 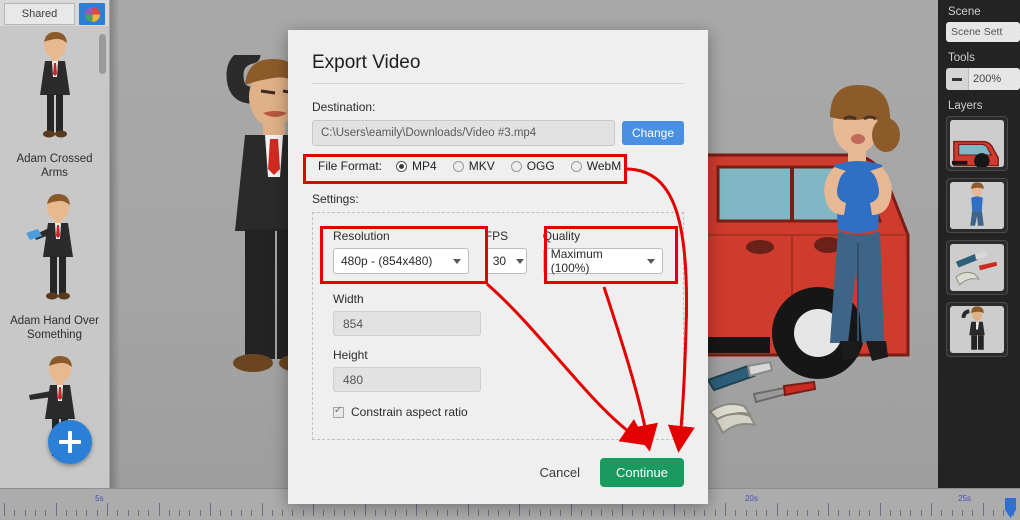 I want to click on fps-value: 30, so click(x=499, y=261).